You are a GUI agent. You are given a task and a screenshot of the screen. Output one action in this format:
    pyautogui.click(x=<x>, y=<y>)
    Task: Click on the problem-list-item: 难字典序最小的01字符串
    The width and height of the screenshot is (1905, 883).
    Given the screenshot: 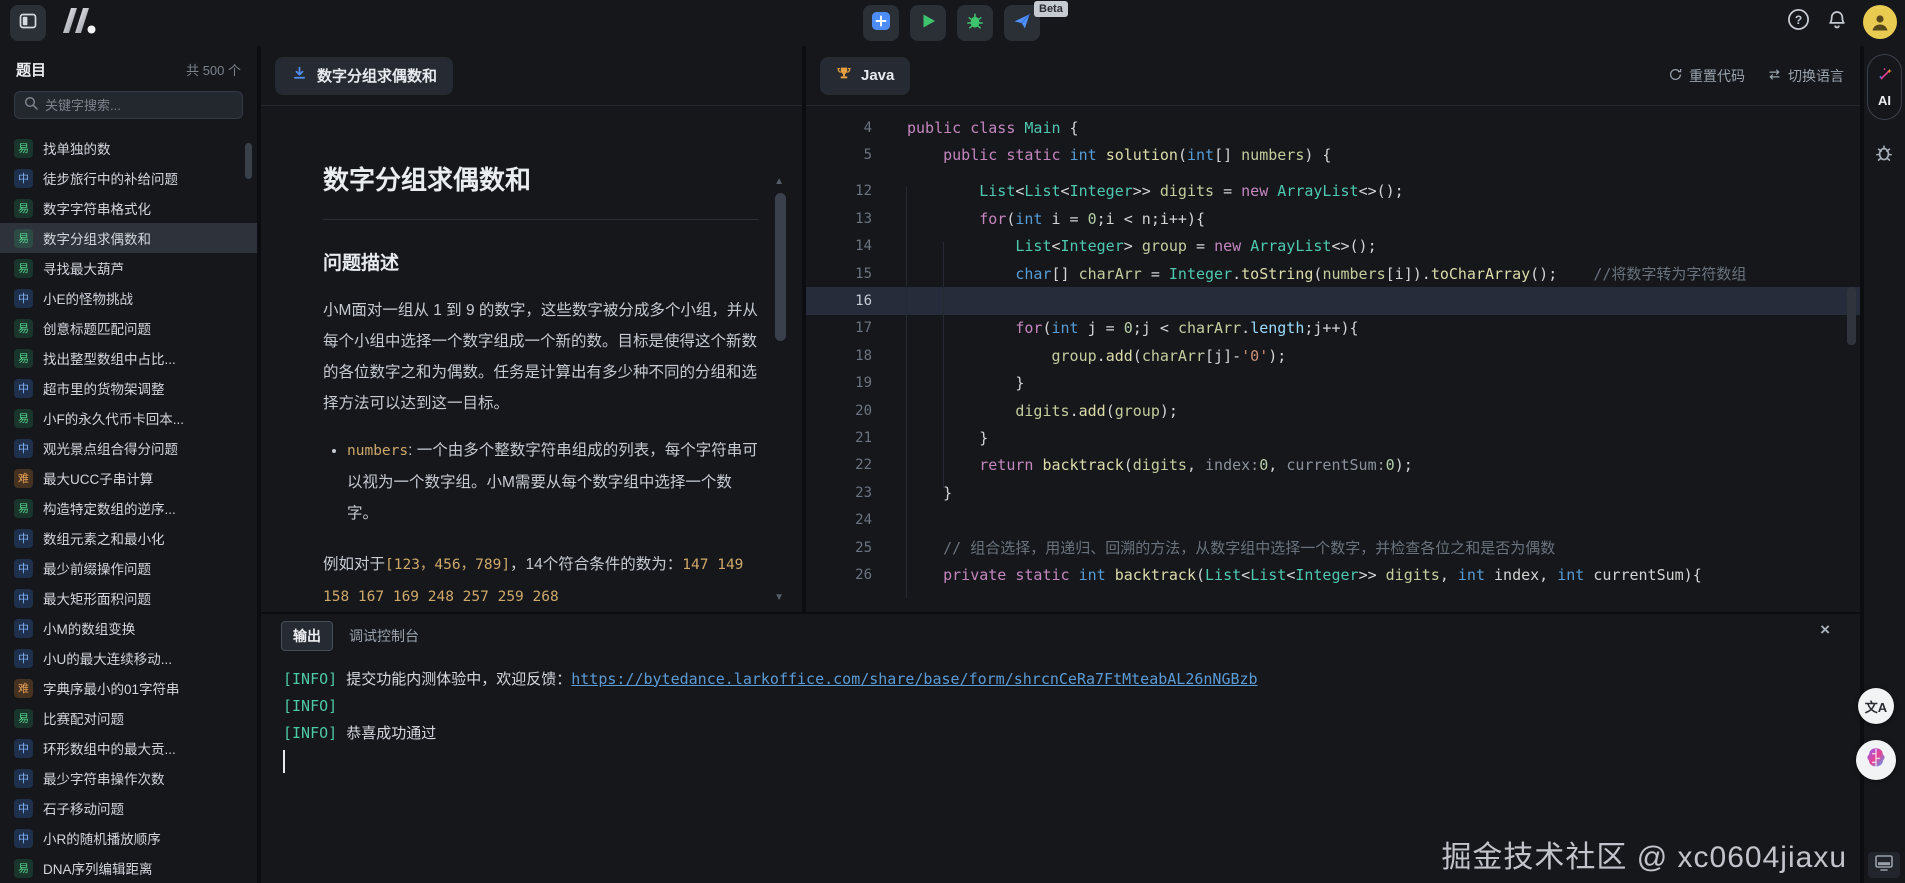 What is the action you would take?
    pyautogui.click(x=128, y=688)
    